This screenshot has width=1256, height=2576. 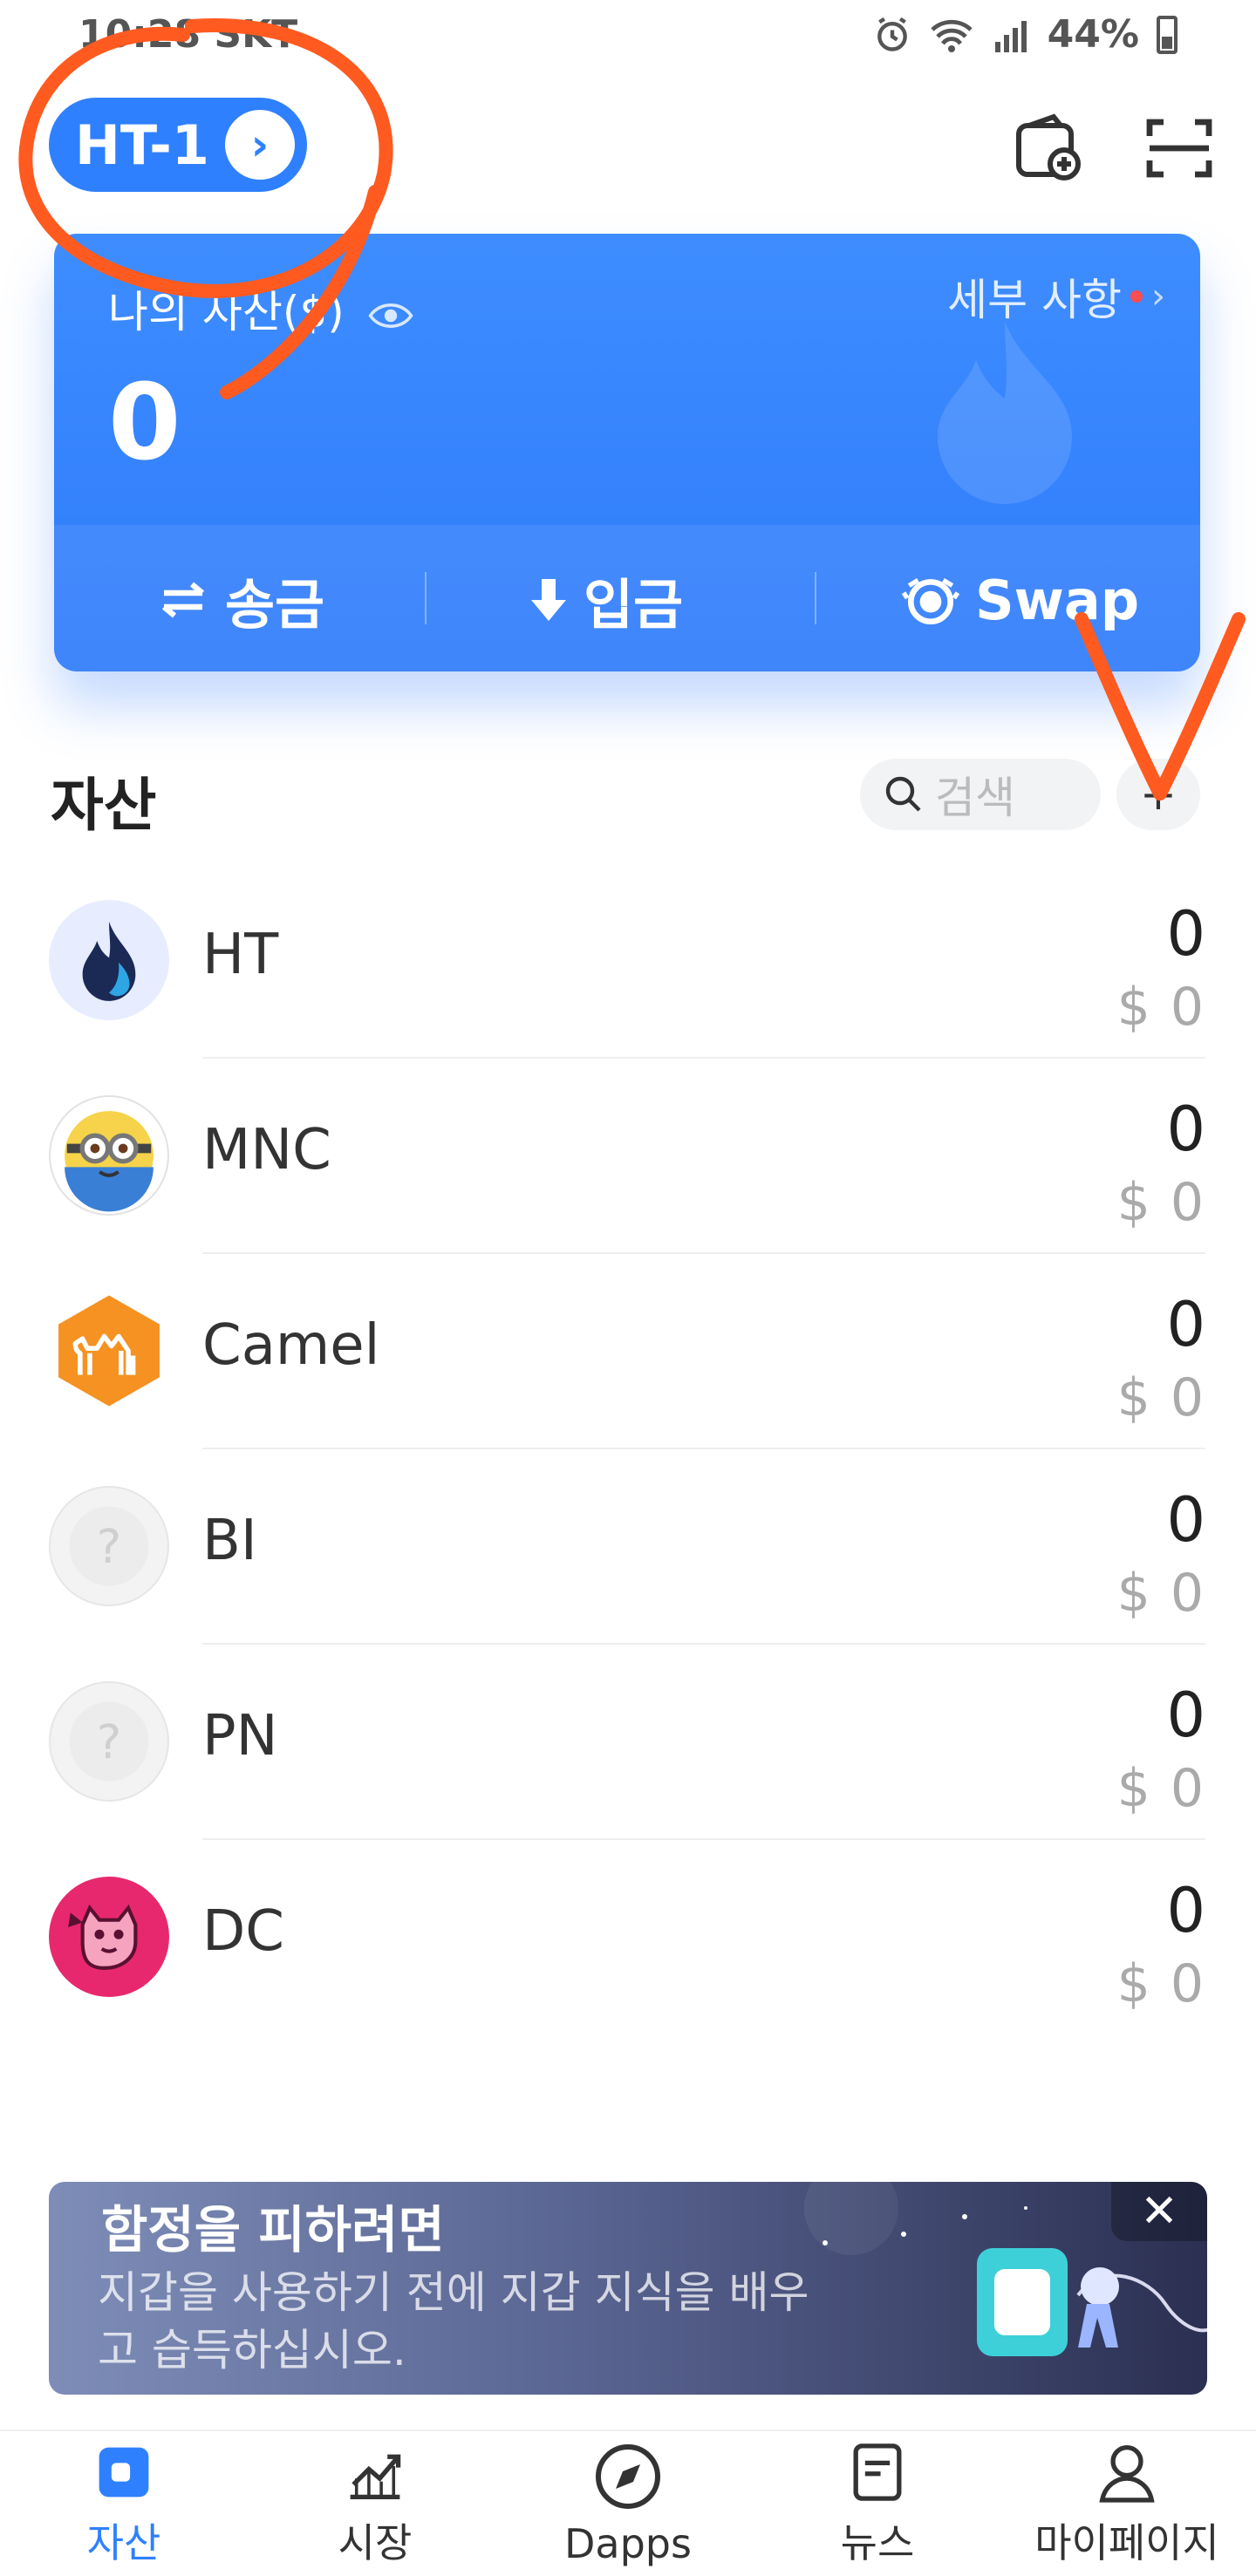 I want to click on nav-item-news: 뉴스, so click(x=877, y=2503).